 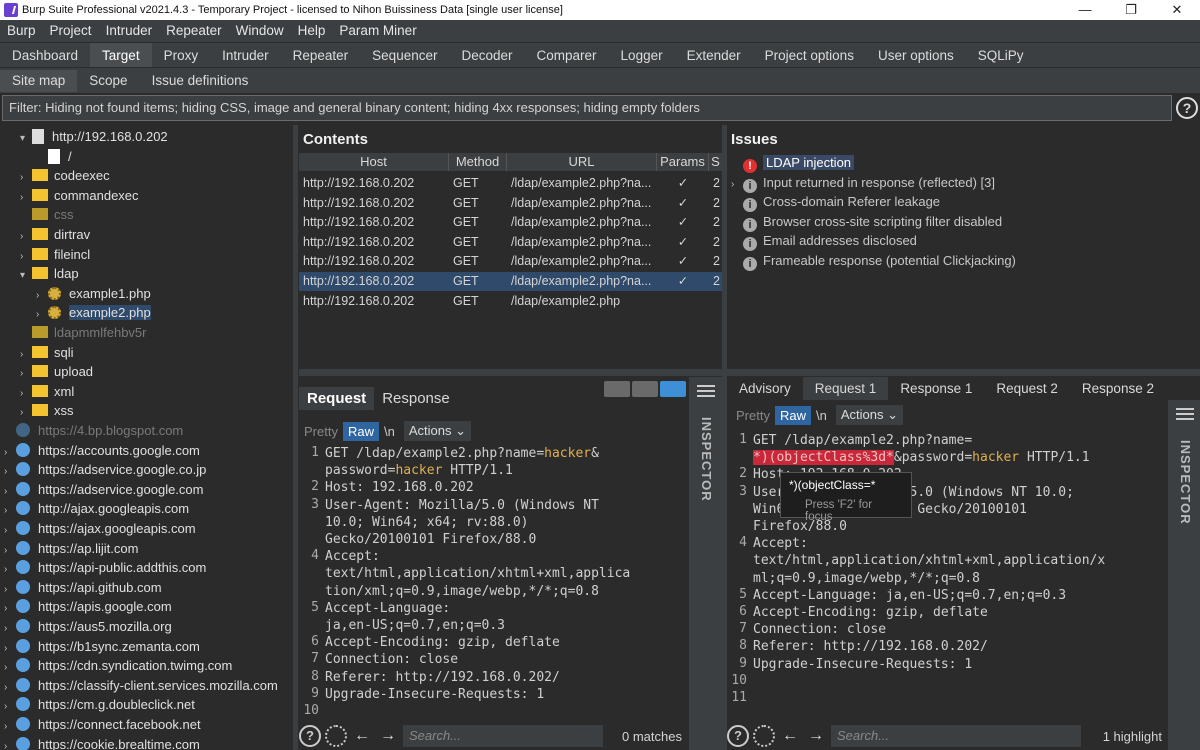 What do you see at coordinates (88, 626) in the screenshot?
I see `tree-node: › https://aus5.mozilla.org` at bounding box center [88, 626].